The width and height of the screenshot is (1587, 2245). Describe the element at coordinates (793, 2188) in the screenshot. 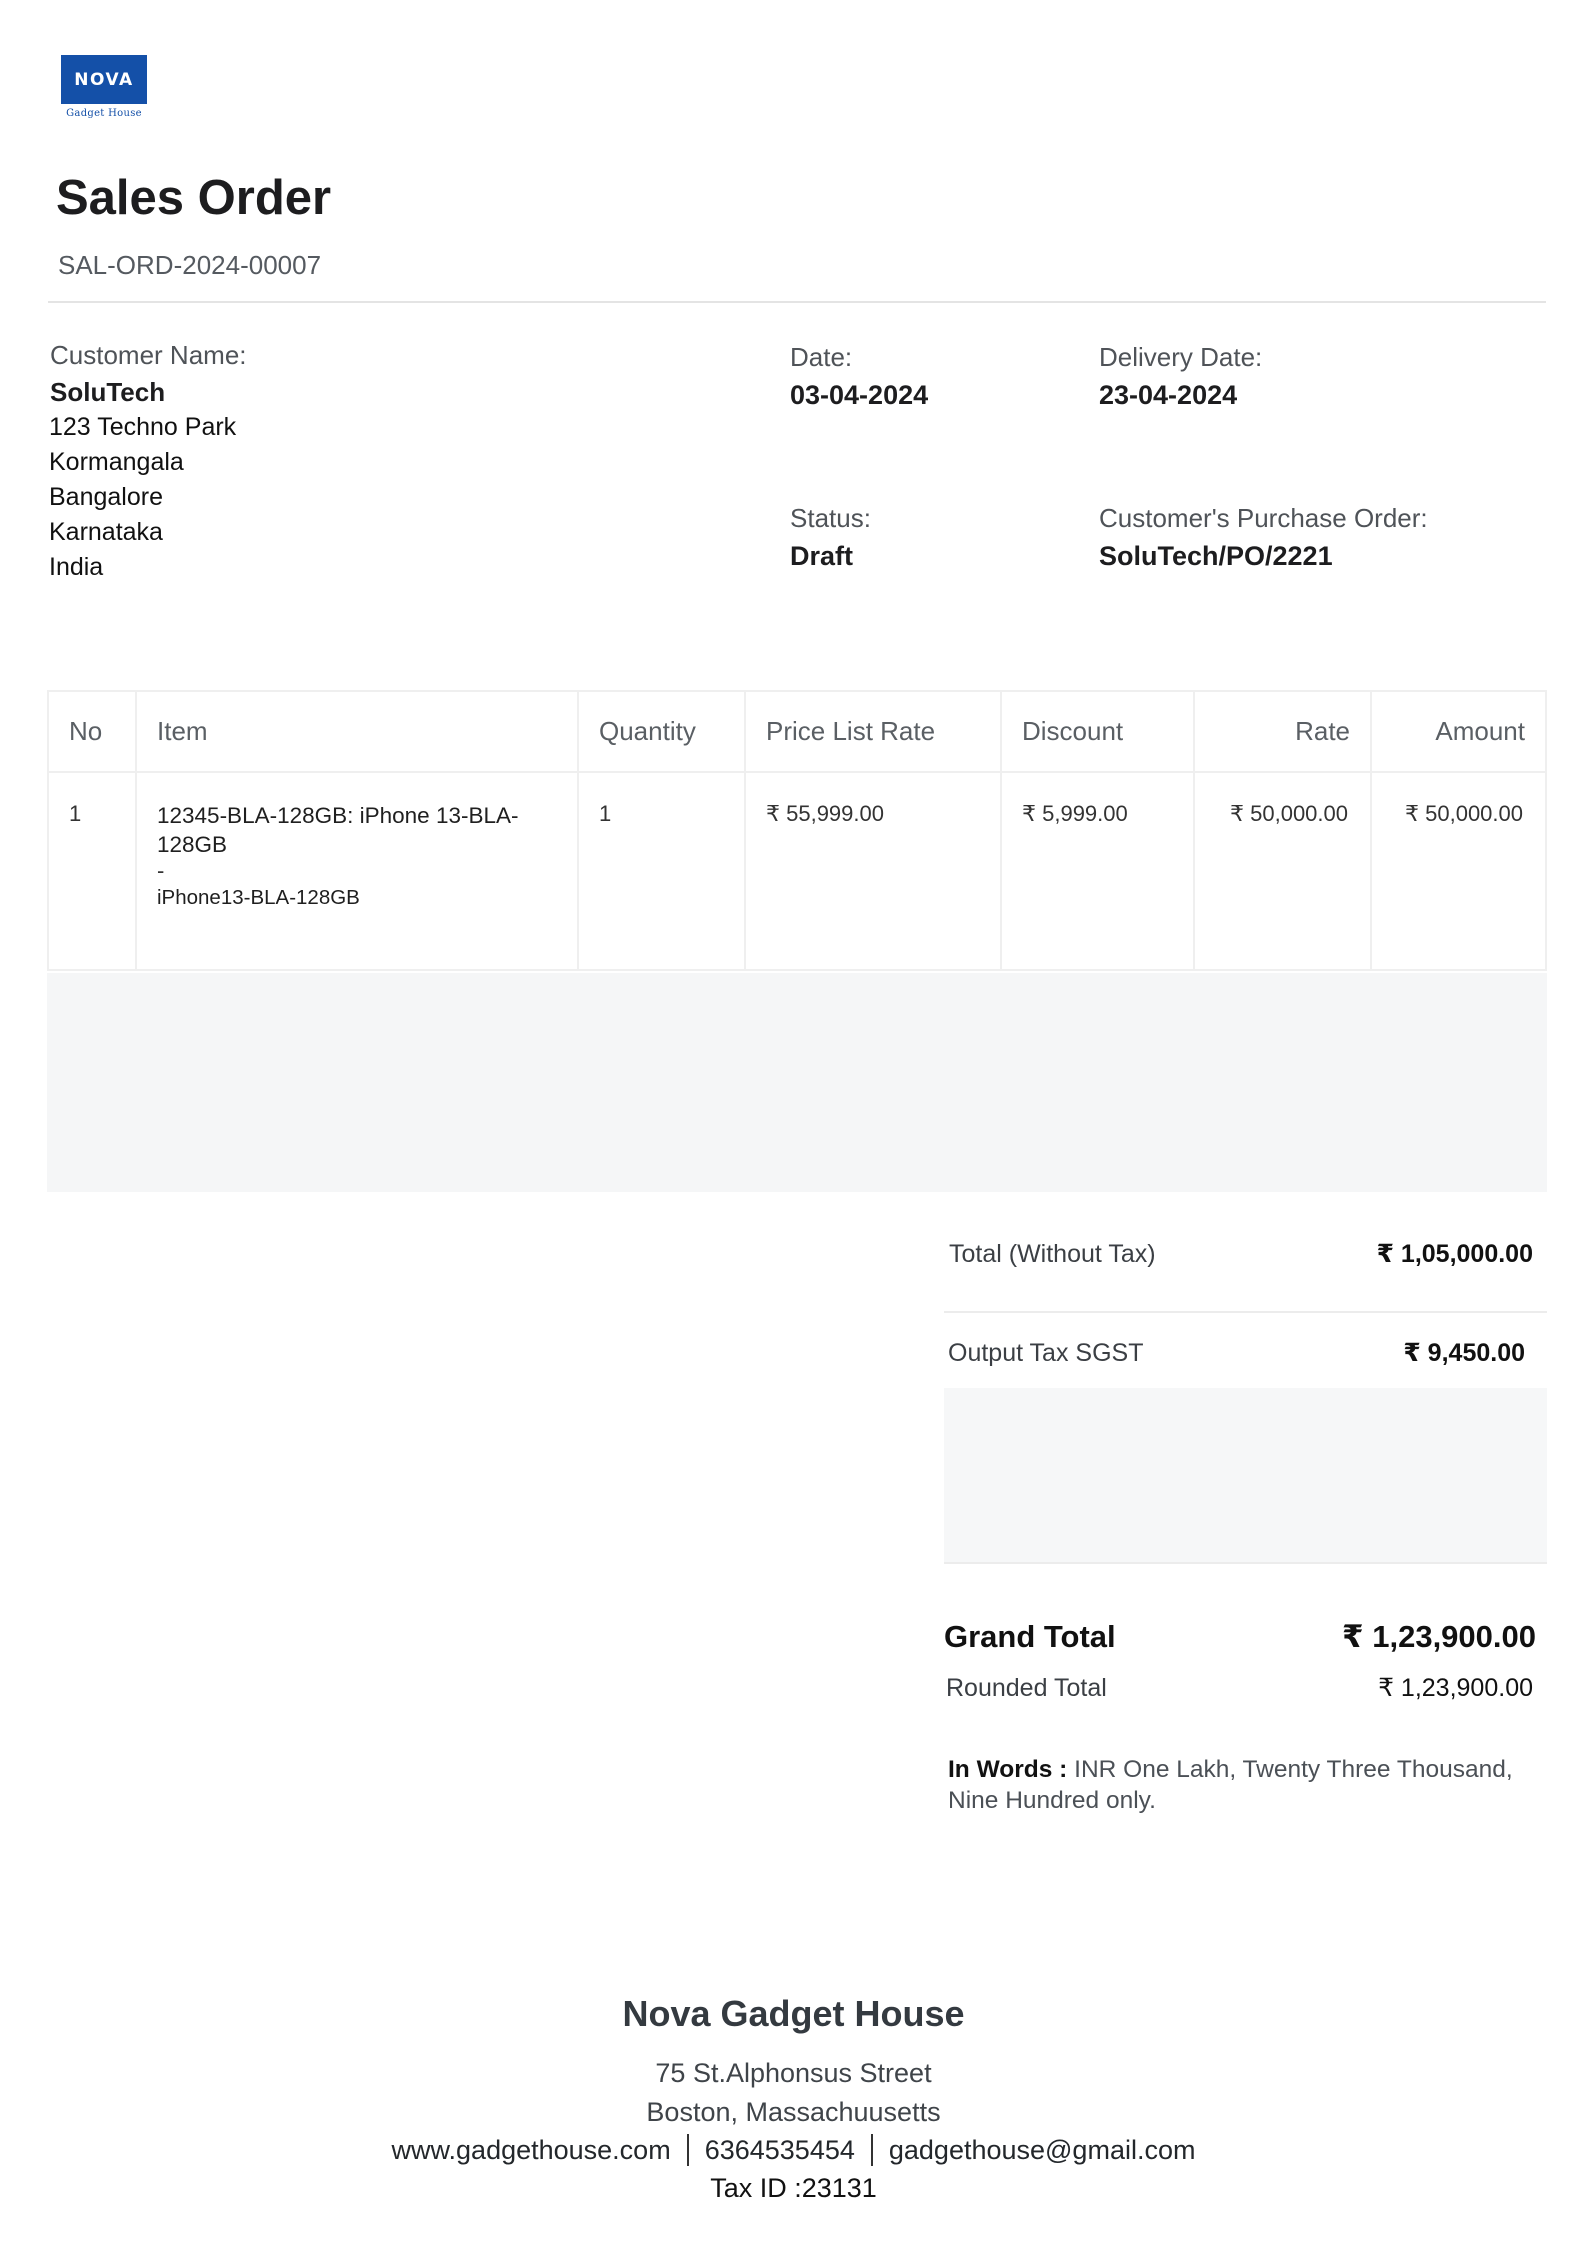

I see `footer-tax-id: Tax ID :23131` at that location.